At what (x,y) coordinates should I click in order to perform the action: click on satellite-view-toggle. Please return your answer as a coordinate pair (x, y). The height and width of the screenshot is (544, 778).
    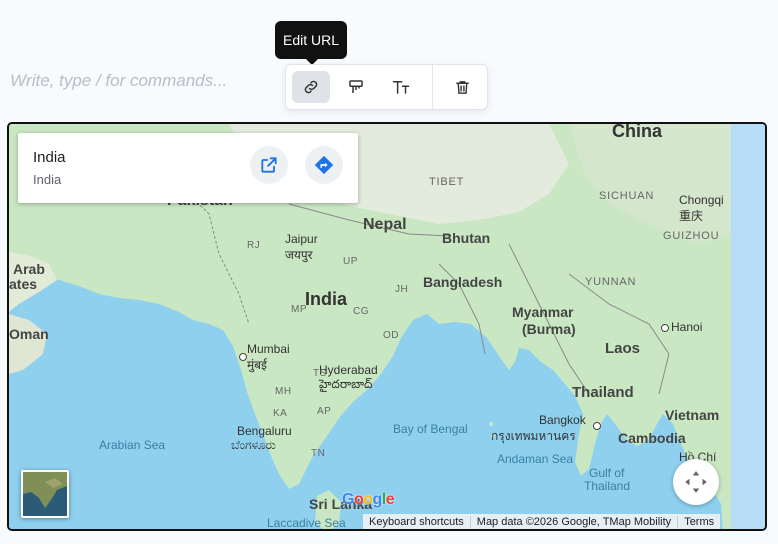
    Looking at the image, I should click on (45, 494).